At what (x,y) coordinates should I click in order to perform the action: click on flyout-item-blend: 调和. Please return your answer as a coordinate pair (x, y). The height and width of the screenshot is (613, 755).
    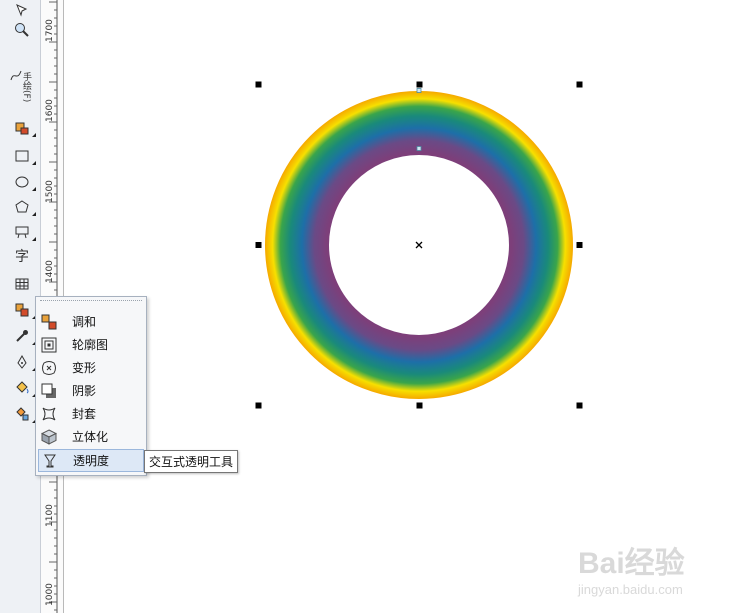
    Looking at the image, I should click on (90, 321).